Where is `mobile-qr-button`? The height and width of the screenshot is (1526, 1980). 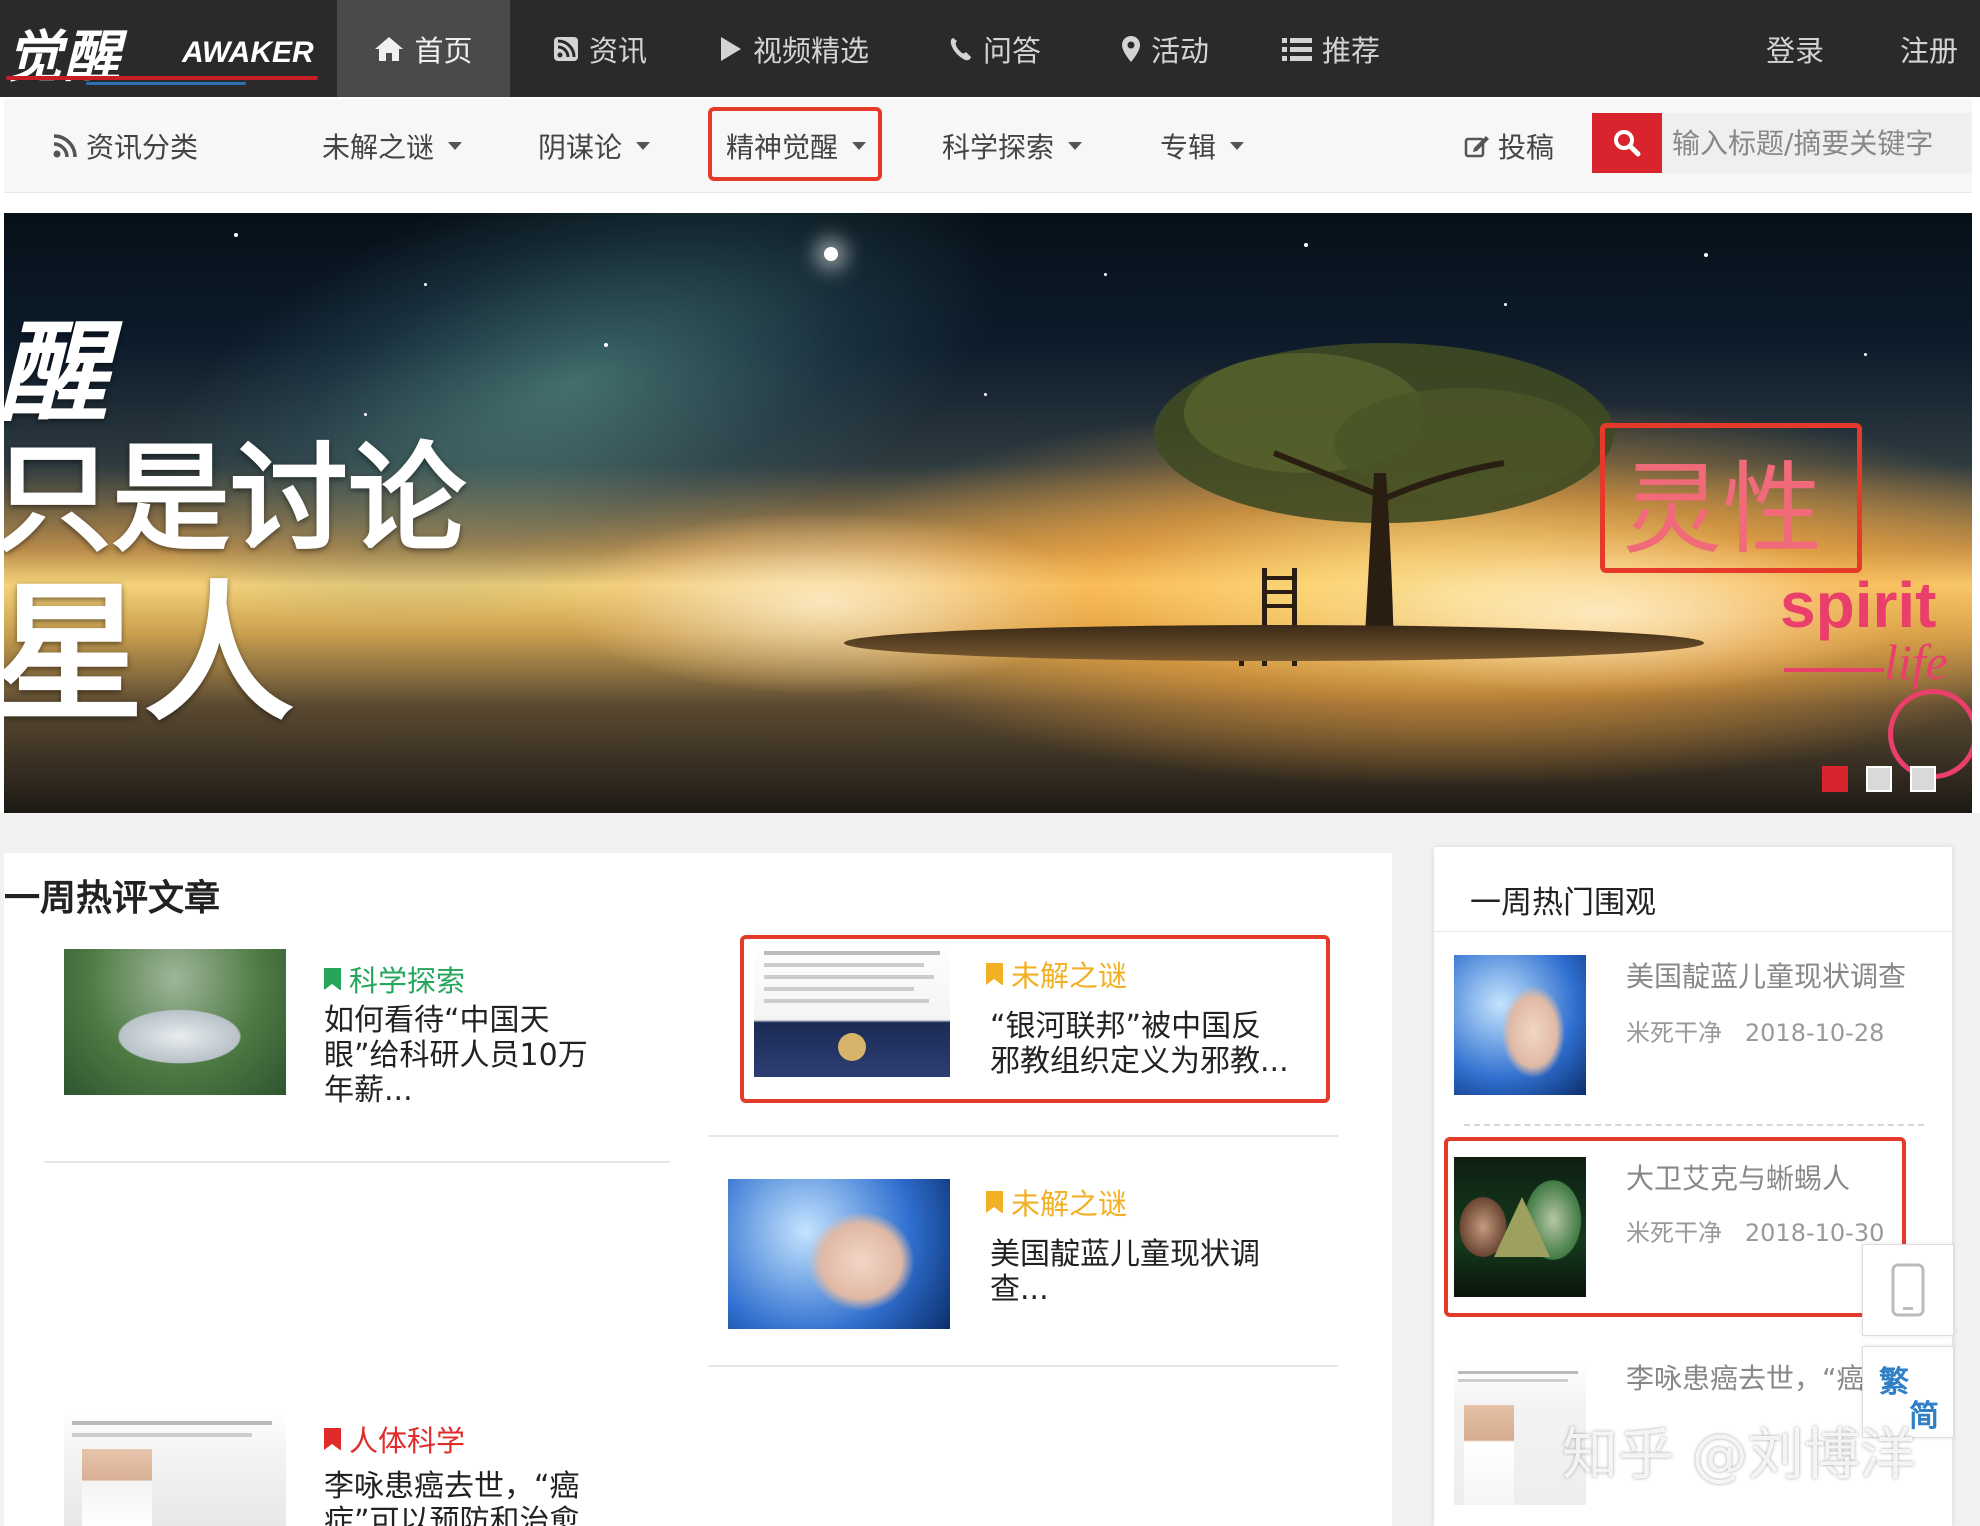
mobile-qr-button is located at coordinates (1908, 1290).